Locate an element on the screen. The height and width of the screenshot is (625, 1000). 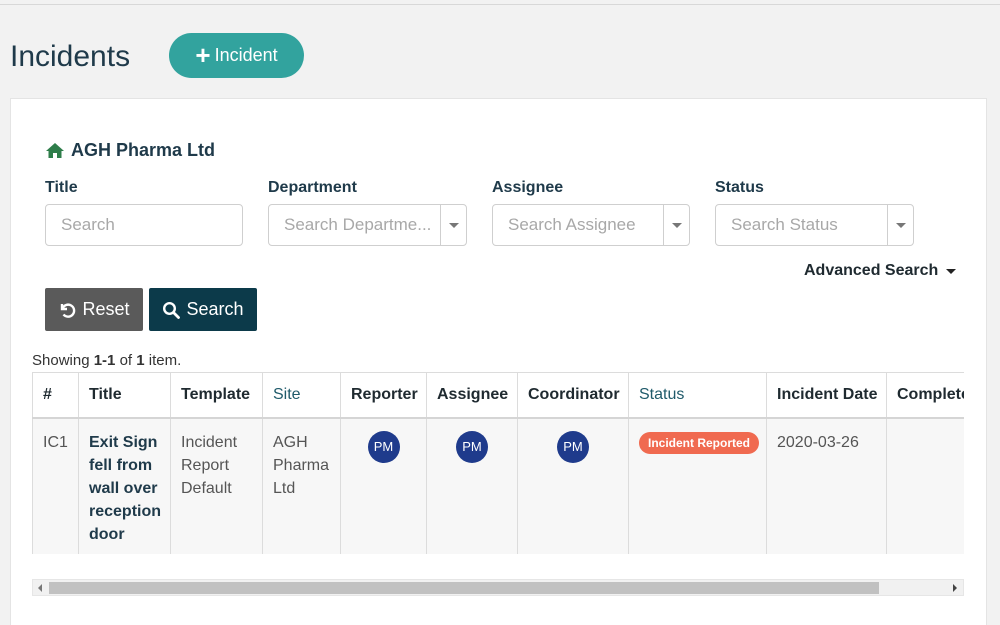
title-filter-label: Title is located at coordinates (61, 187).